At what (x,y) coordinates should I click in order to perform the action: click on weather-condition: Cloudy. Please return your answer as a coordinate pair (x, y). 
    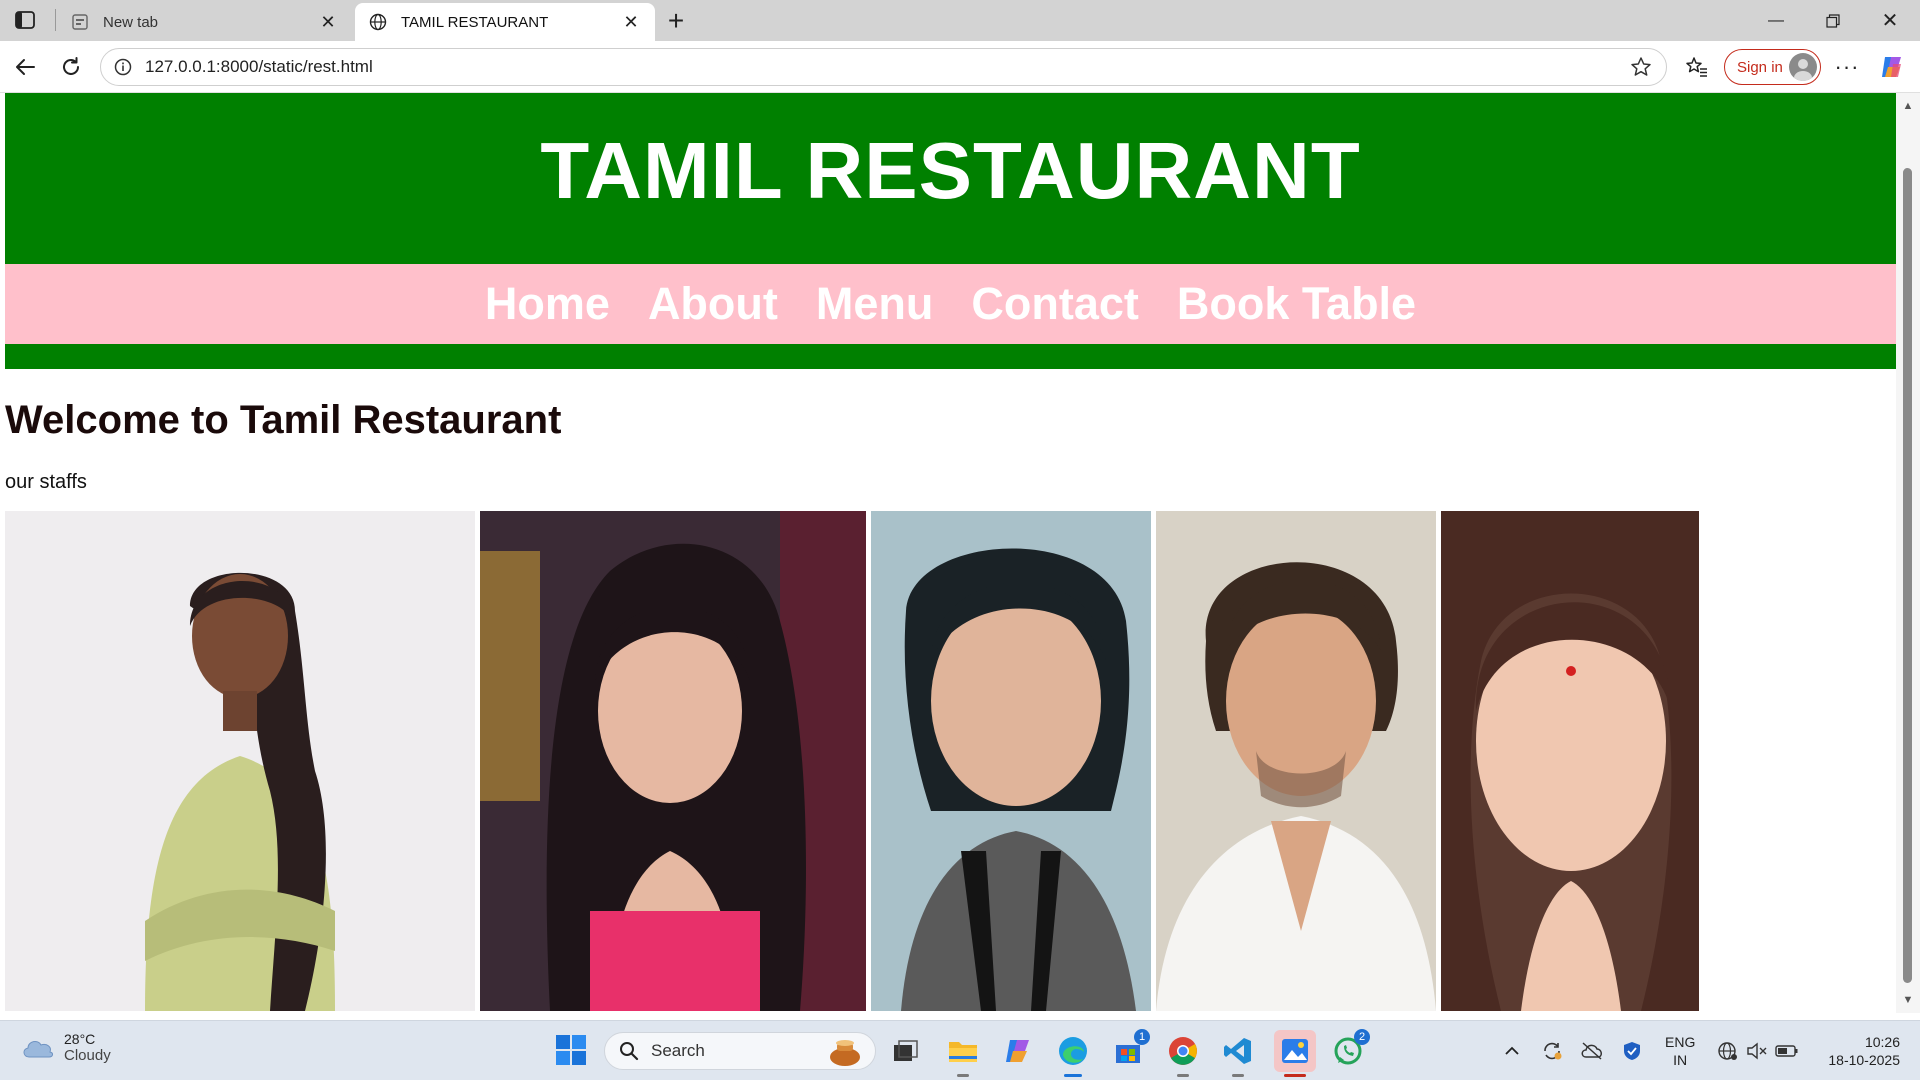
    Looking at the image, I should click on (87, 1055).